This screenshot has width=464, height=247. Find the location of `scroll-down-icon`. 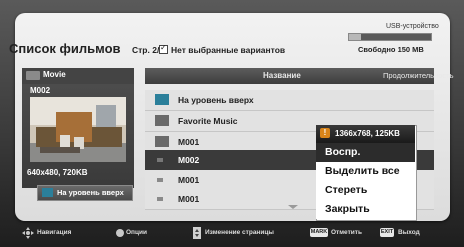

scroll-down-icon is located at coordinates (293, 207).